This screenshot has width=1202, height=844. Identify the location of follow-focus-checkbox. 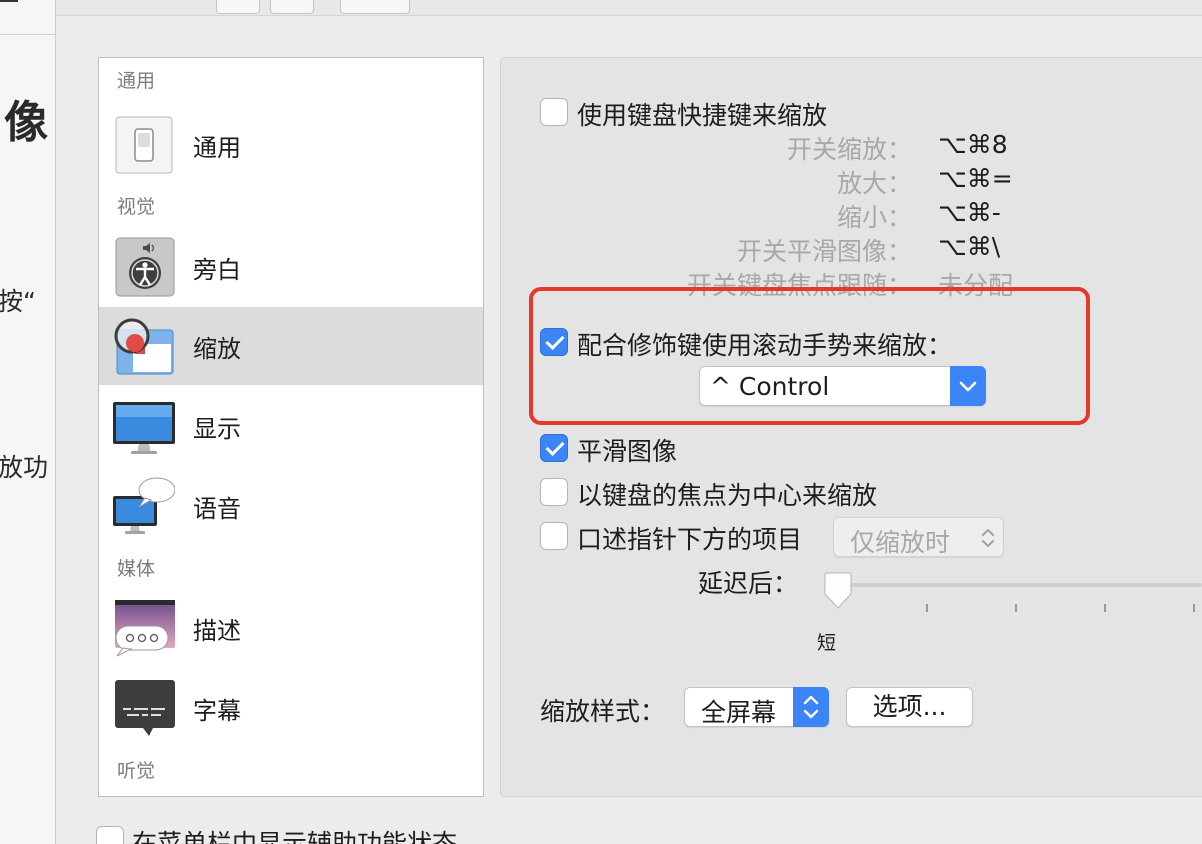
(554, 492).